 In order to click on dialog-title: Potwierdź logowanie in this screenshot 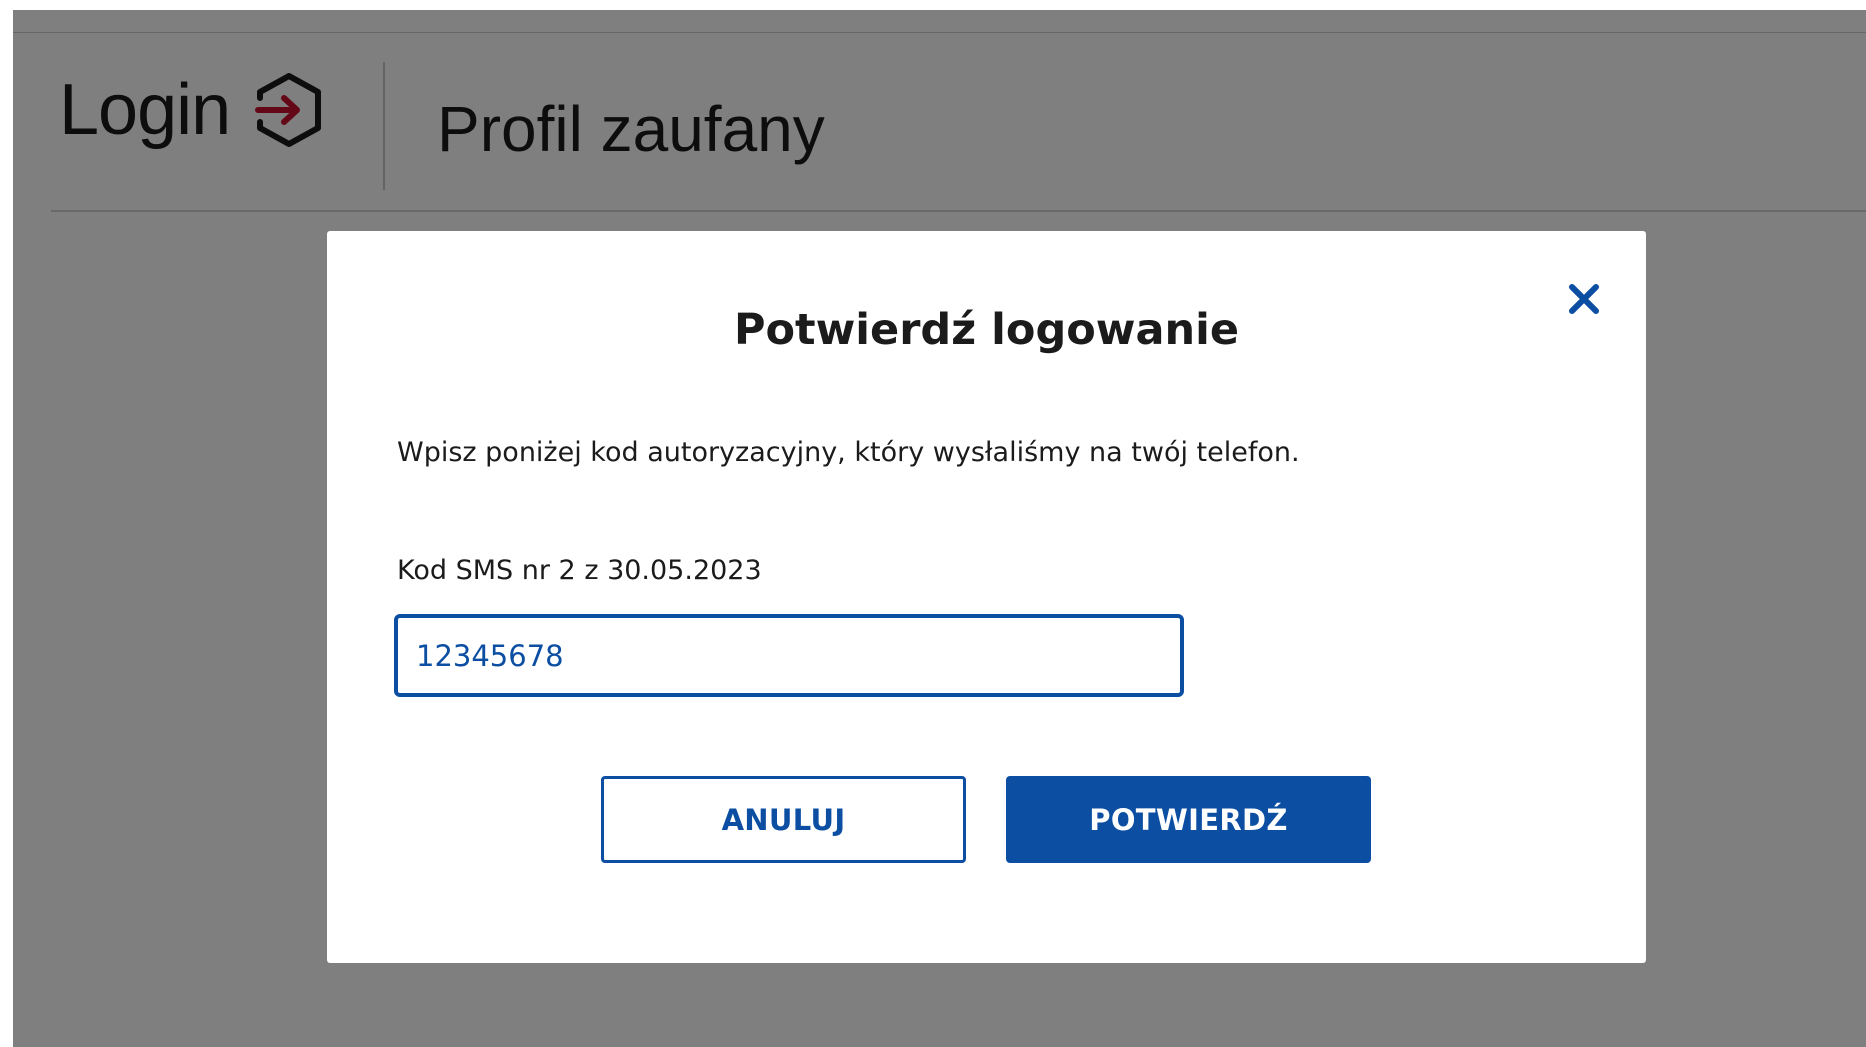, I will do `click(986, 330)`.